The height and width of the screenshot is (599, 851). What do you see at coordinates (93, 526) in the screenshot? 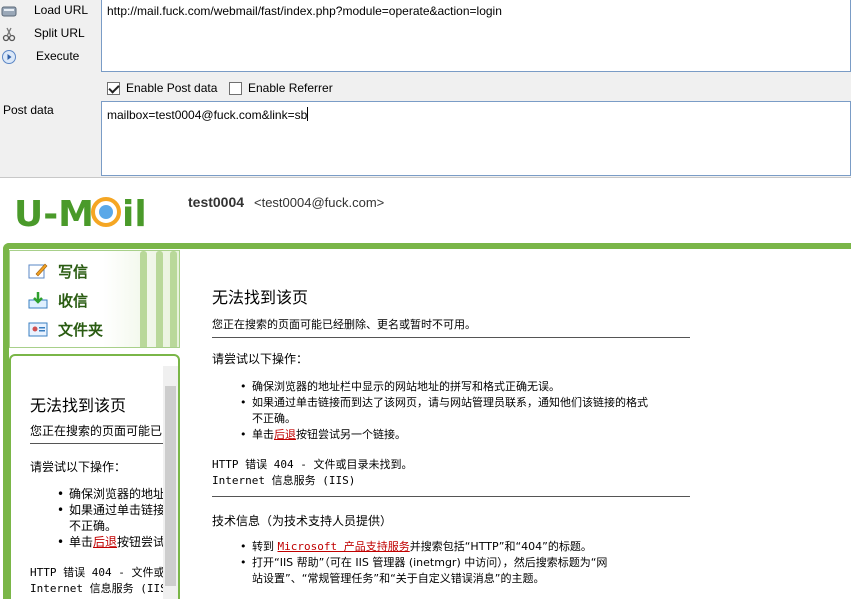
I see `list-item: 不正确。` at bounding box center [93, 526].